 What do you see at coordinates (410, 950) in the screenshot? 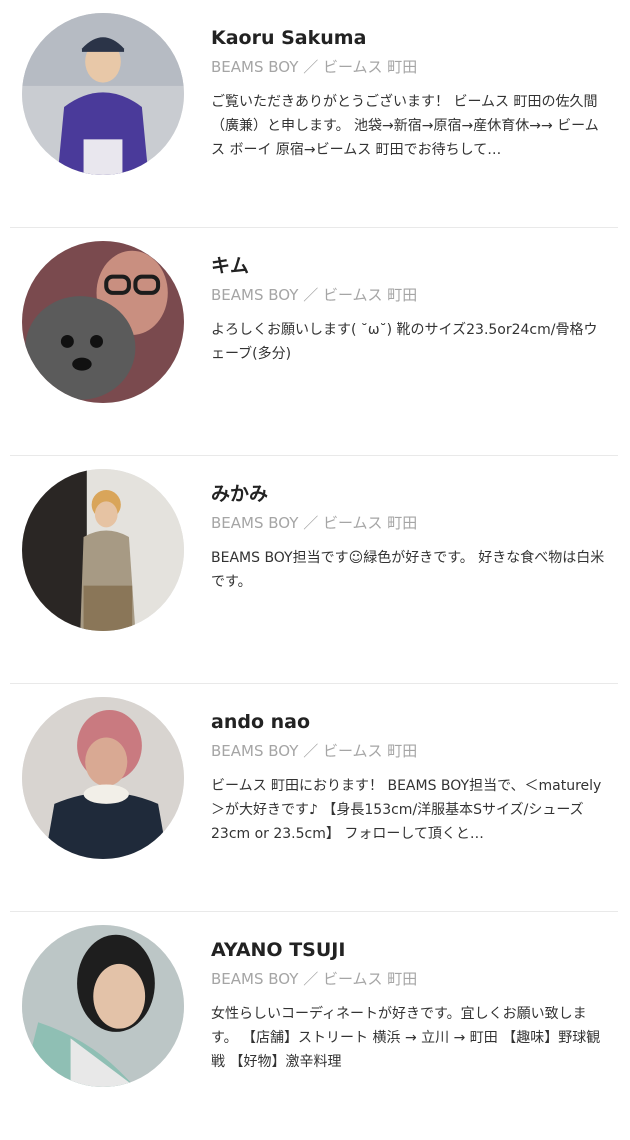
I see `staff-name: AYANO TSUJI` at bounding box center [410, 950].